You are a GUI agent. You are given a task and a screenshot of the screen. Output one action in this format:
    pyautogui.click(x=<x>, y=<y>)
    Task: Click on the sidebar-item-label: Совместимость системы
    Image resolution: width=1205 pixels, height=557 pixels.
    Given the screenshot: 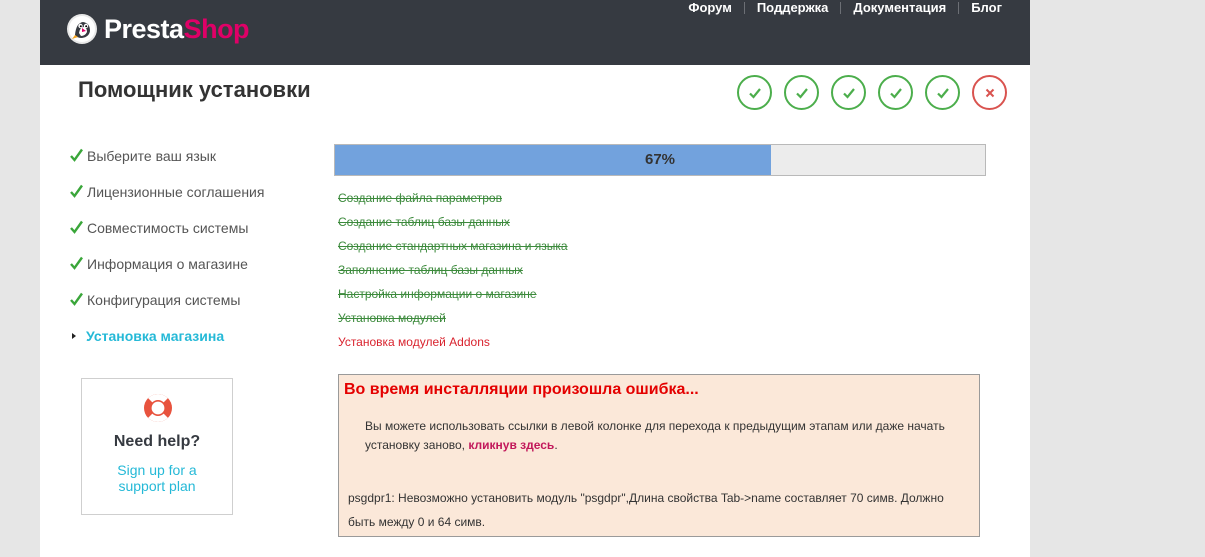 What is the action you would take?
    pyautogui.click(x=168, y=228)
    